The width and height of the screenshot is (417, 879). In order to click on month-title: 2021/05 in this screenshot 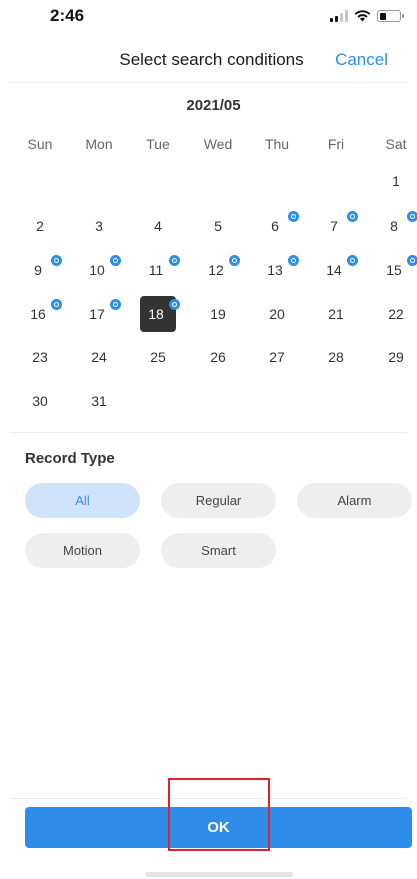, I will do `click(213, 105)`.